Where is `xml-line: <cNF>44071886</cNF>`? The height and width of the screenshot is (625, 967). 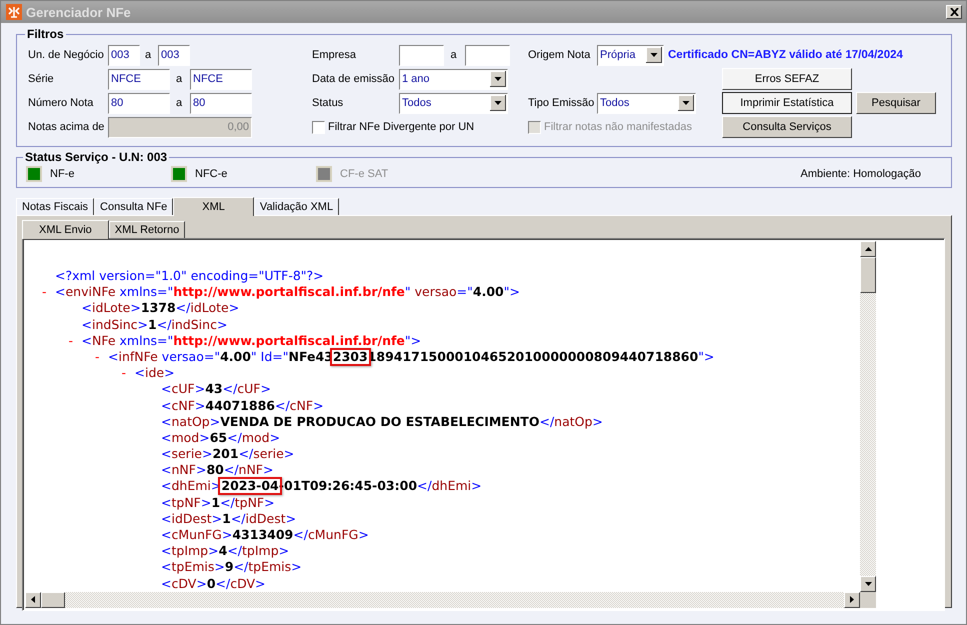
xml-line: <cNF>44071886</cNF> is located at coordinates (242, 406).